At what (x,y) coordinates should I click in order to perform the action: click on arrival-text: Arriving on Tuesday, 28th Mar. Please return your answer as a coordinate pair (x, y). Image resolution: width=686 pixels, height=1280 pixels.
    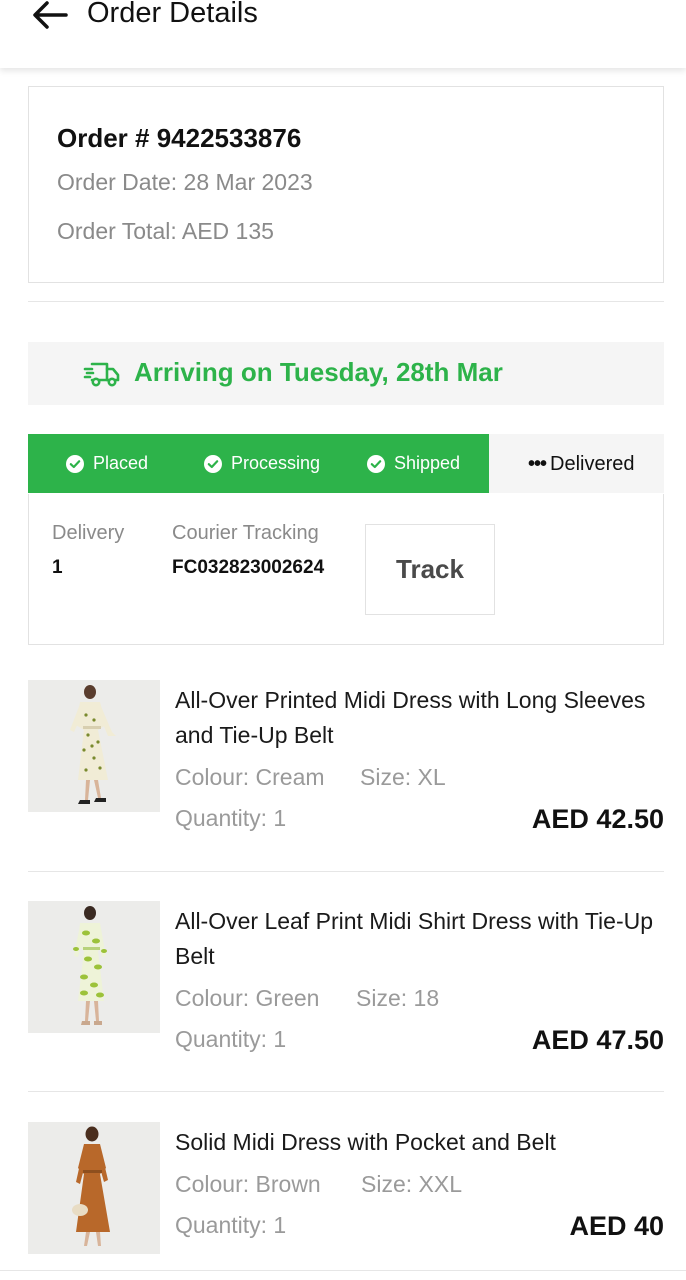
    Looking at the image, I should click on (318, 372).